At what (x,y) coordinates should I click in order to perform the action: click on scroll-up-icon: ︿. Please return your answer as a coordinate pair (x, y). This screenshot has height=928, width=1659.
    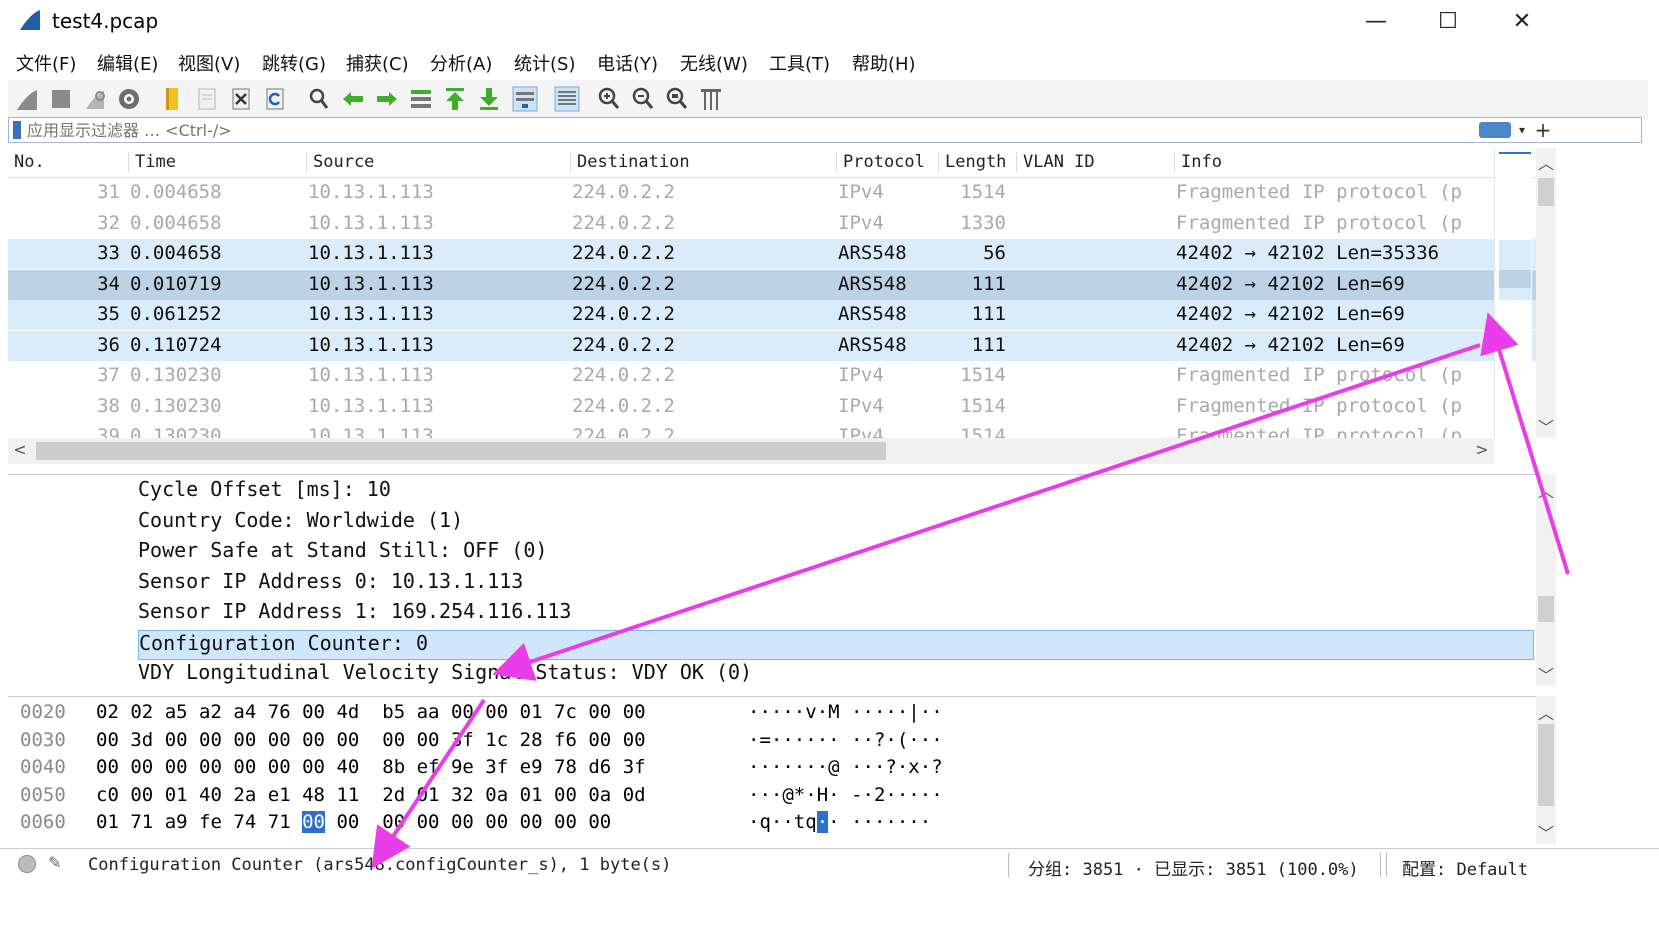
    Looking at the image, I should click on (1546, 162).